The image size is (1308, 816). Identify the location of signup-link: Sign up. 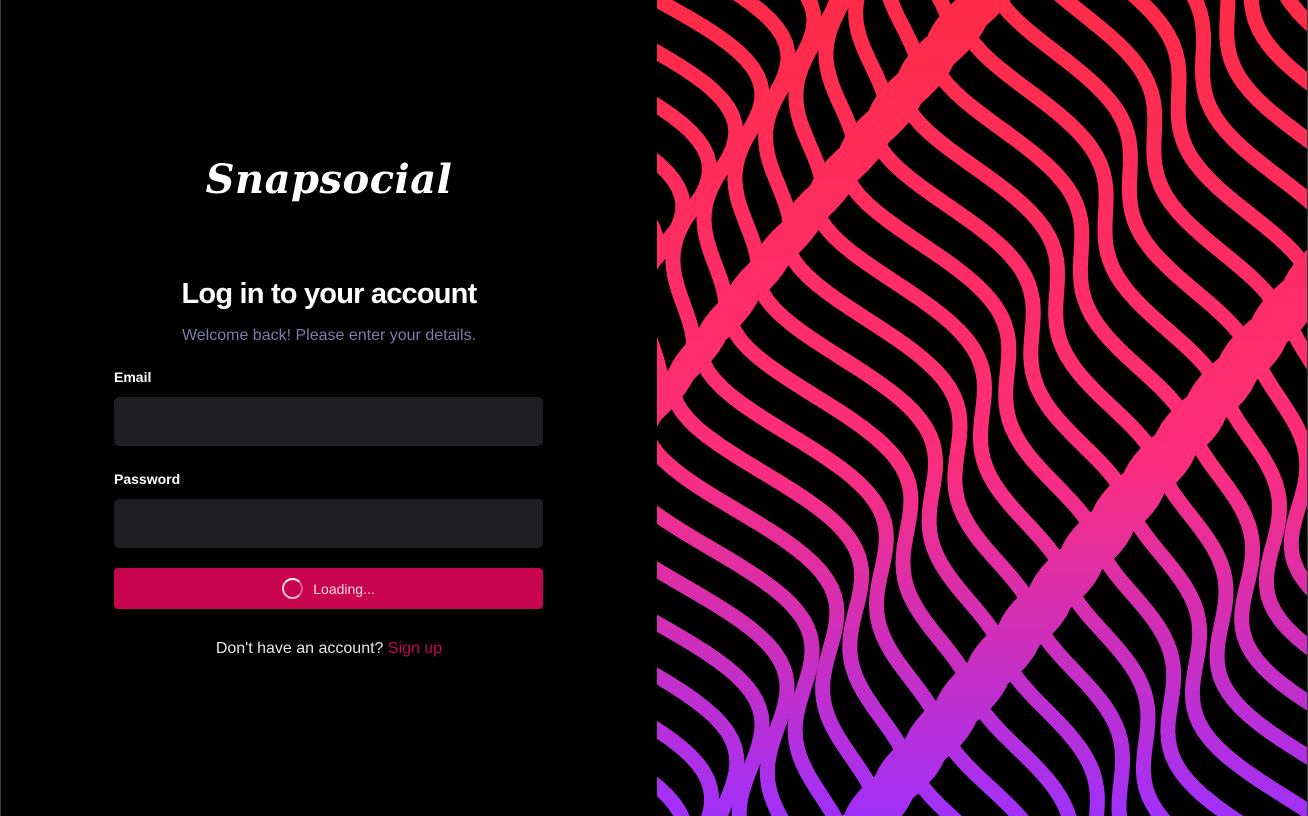
(415, 648).